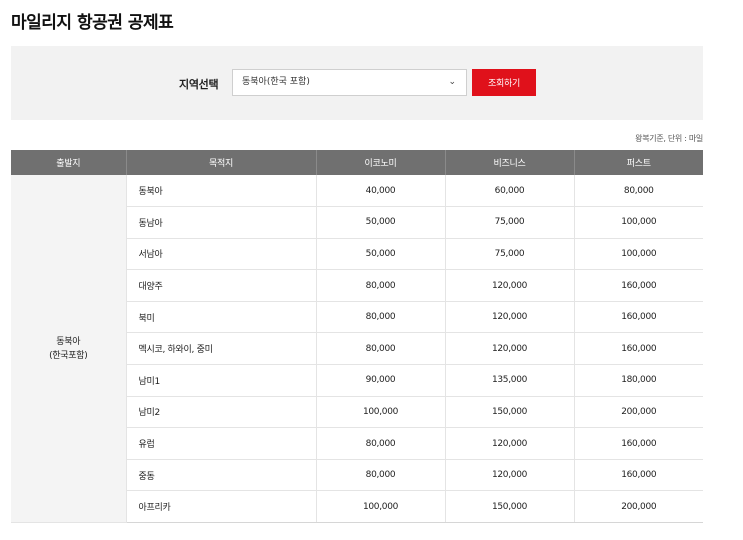 This screenshot has height=540, width=743. I want to click on table-header-row: 출발지 목적지 이코노미 비즈니스 퍼스트, so click(357, 162).